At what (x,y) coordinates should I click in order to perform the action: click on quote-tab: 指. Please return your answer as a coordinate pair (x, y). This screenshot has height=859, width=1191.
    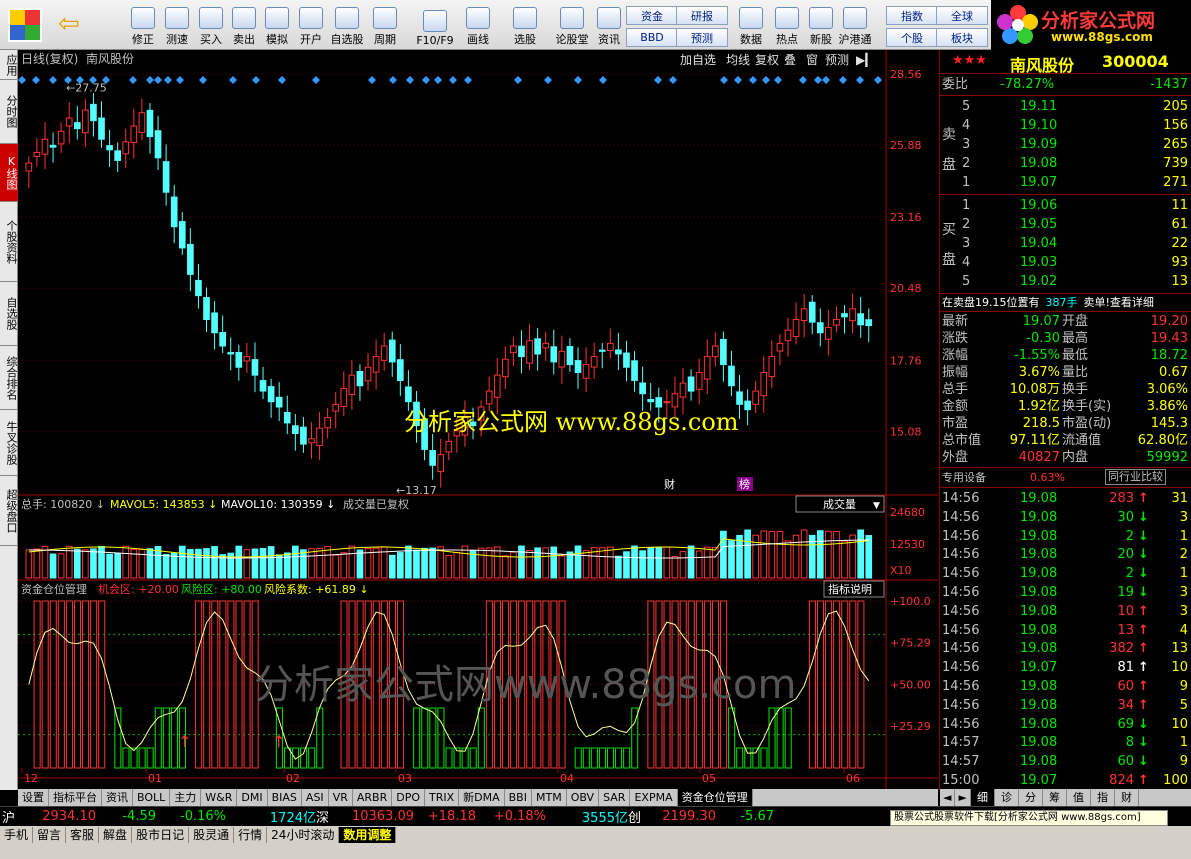
    Looking at the image, I should click on (1103, 797).